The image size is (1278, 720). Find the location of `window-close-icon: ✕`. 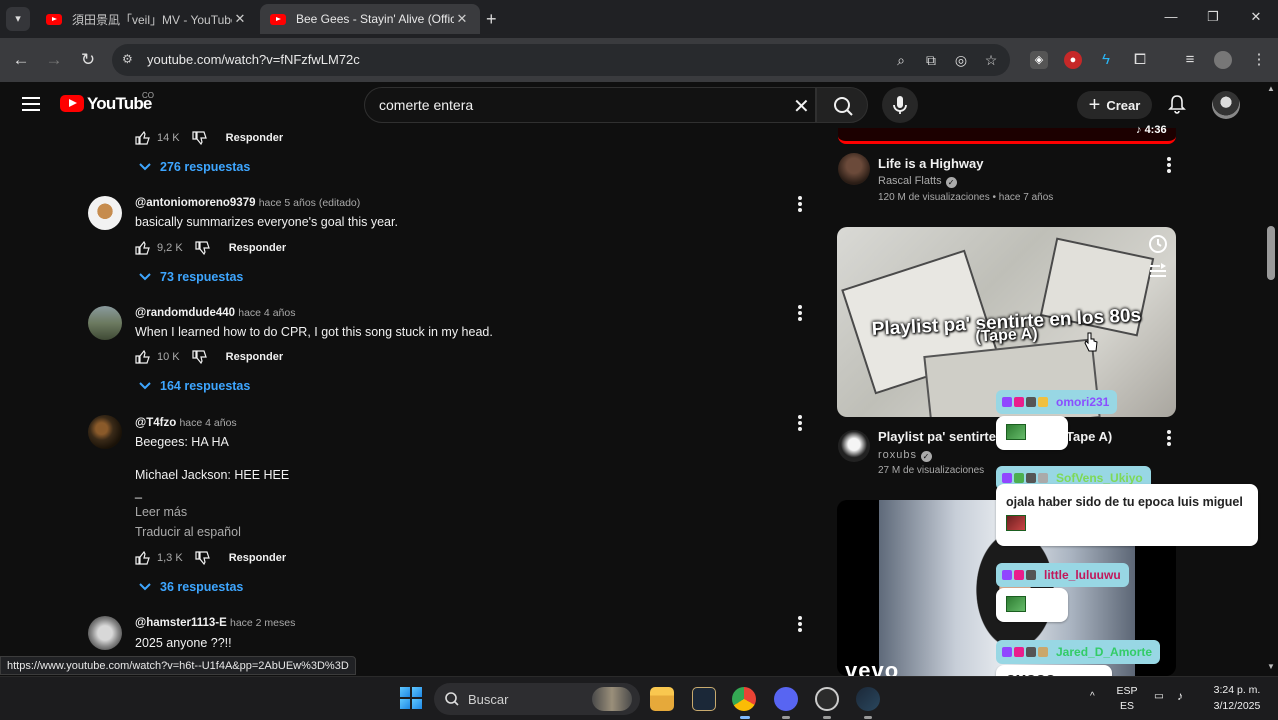

window-close-icon: ✕ is located at coordinates (1256, 17).